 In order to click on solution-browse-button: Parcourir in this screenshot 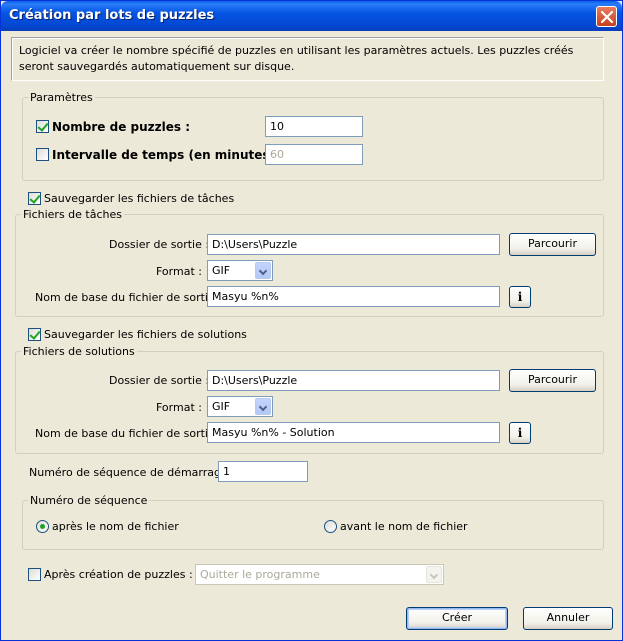, I will do `click(552, 380)`.